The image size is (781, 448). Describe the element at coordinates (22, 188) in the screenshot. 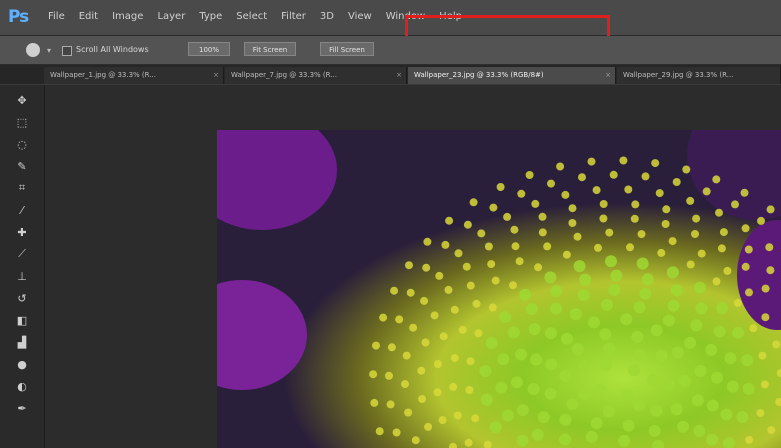

I see `crop-tool-icon: ⌗` at that location.